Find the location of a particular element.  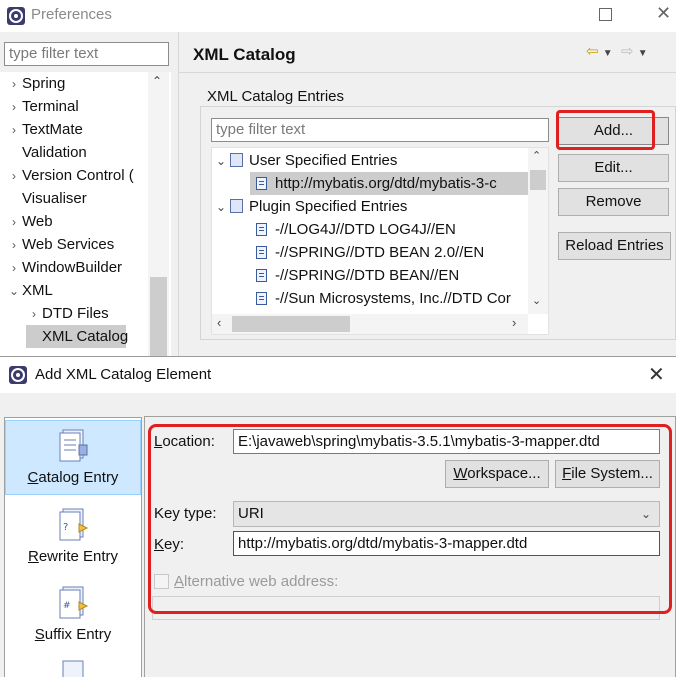

tree-item-label: Web Services is located at coordinates (68, 244).